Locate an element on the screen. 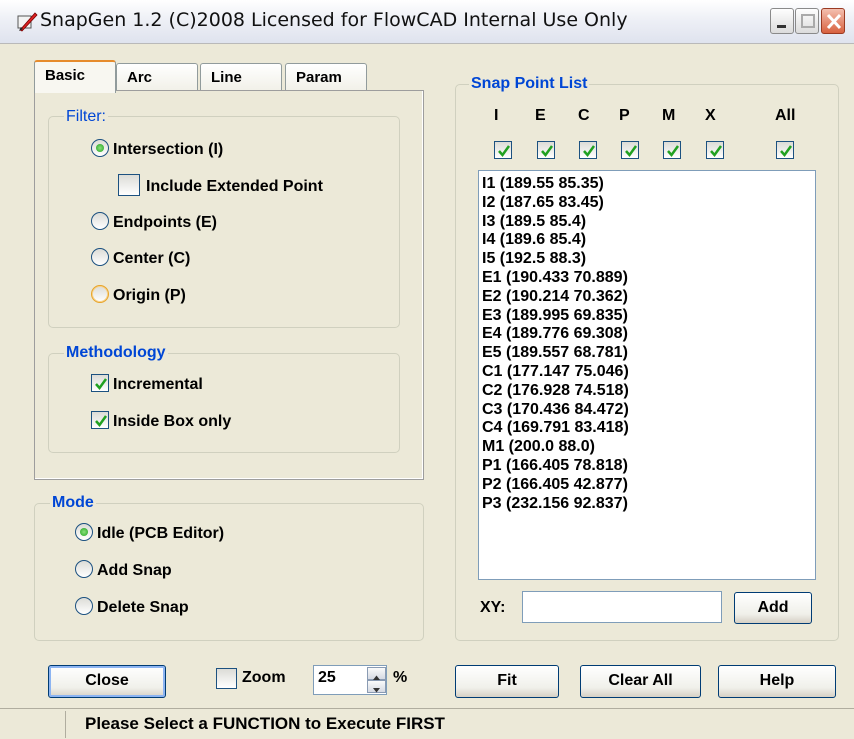 The image size is (854, 739). idle-radio is located at coordinates (84, 532).